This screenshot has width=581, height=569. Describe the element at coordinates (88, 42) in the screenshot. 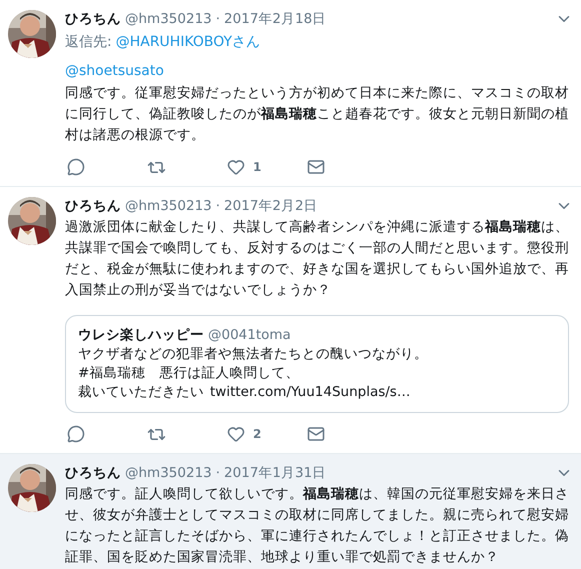

I see `reply-label: 返信先:` at that location.